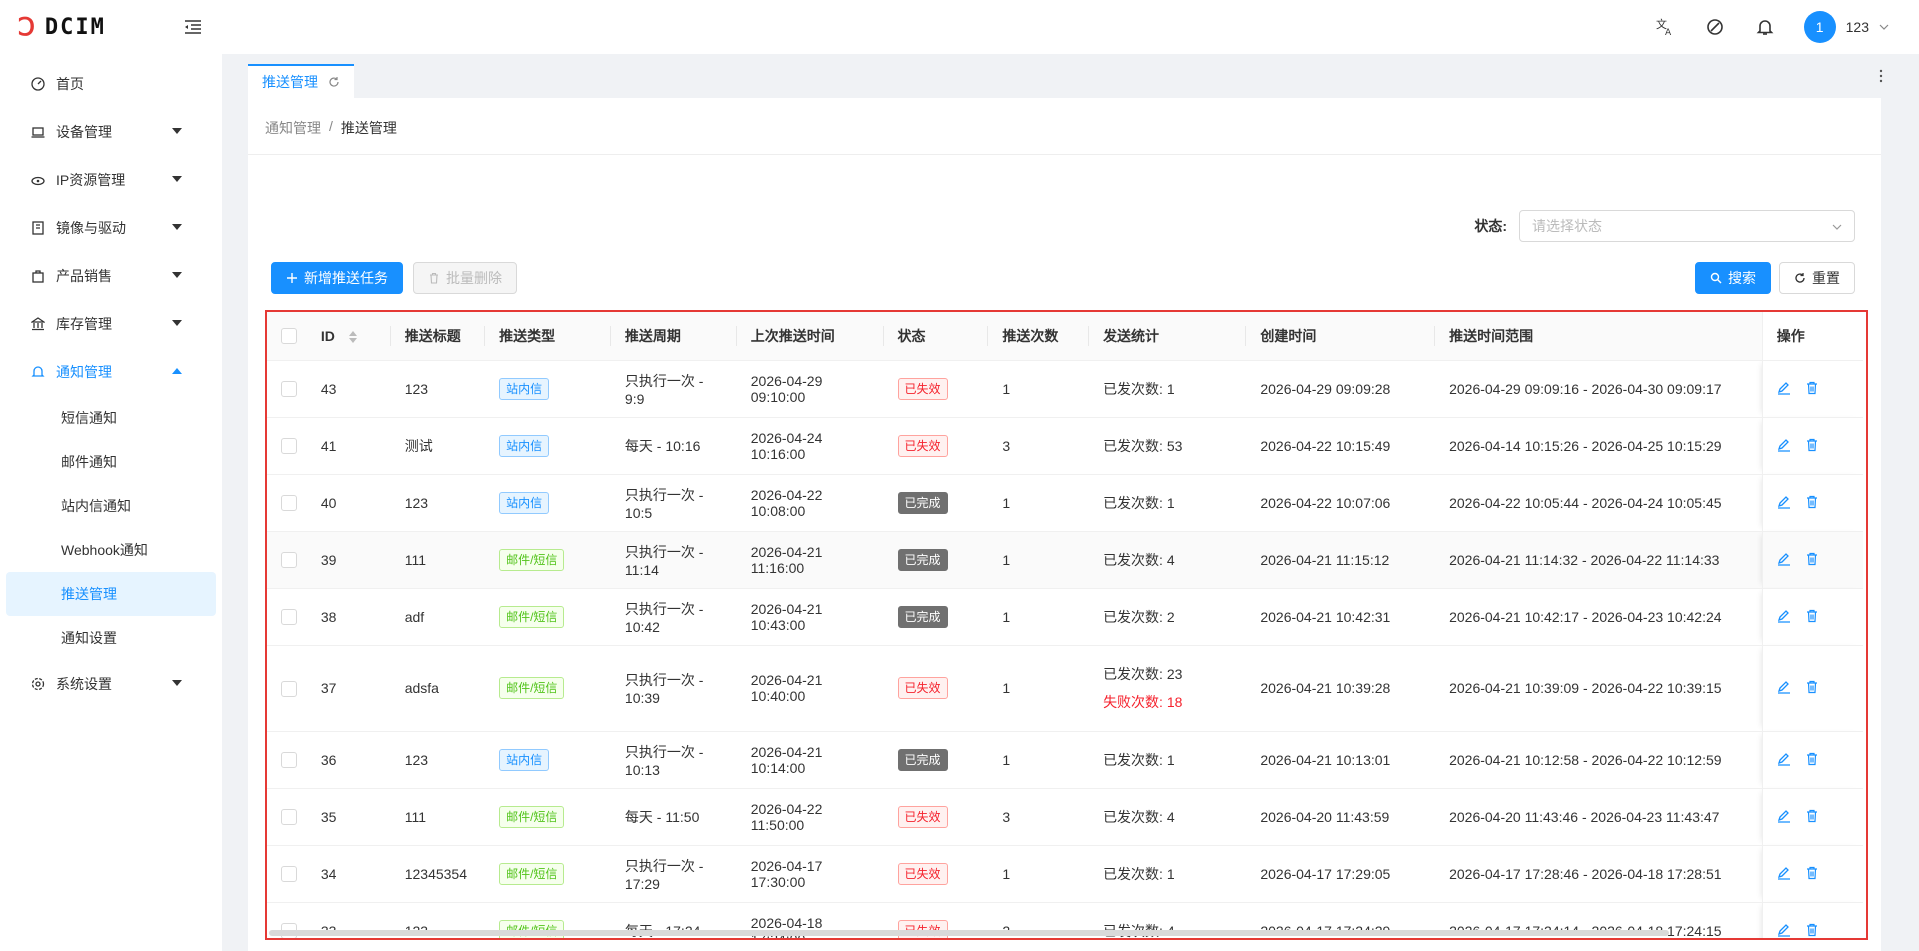 This screenshot has width=1919, height=951. I want to click on tab-push-management: 推送管理, so click(301, 81).